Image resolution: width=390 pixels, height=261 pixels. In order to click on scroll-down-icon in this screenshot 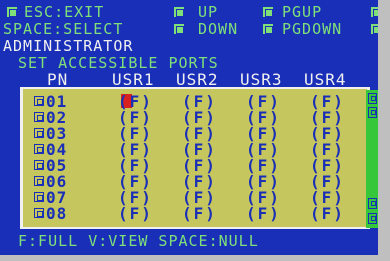, I will do `click(372, 203)`.